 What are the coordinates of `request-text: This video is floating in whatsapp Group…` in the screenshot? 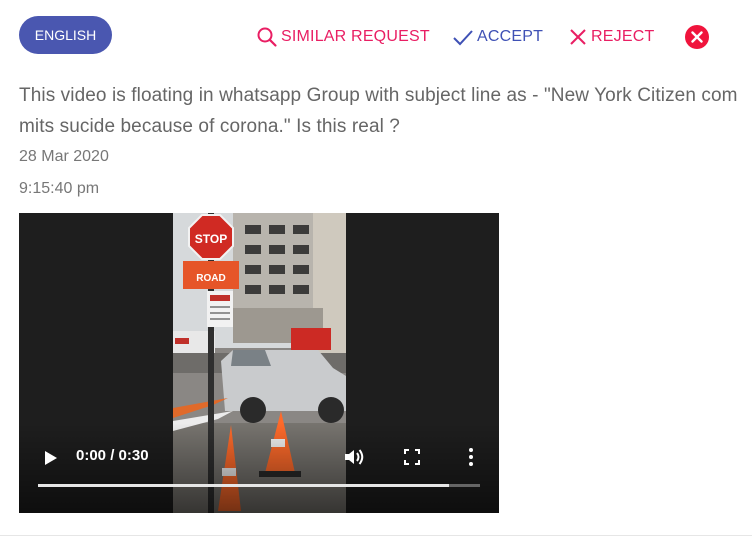 It's located at (378, 111).